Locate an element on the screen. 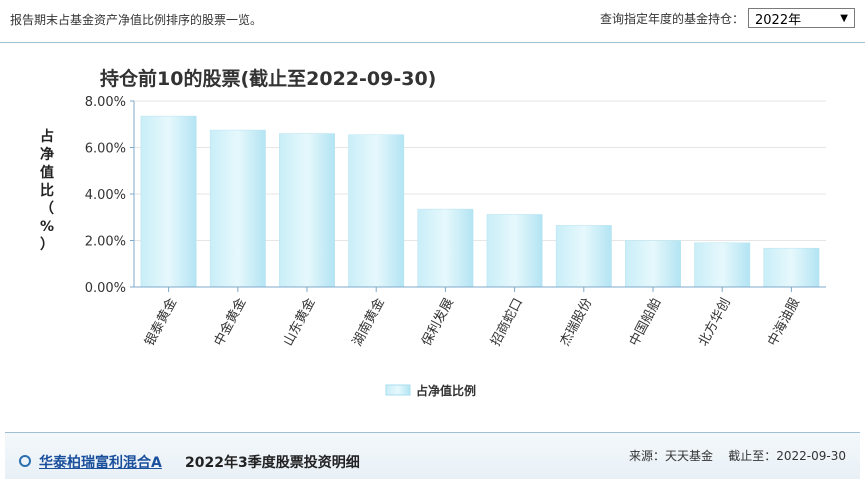 The height and width of the screenshot is (479, 865). page-description: 报告期末占基金资产净值比例排序的股票一览。 is located at coordinates (136, 20).